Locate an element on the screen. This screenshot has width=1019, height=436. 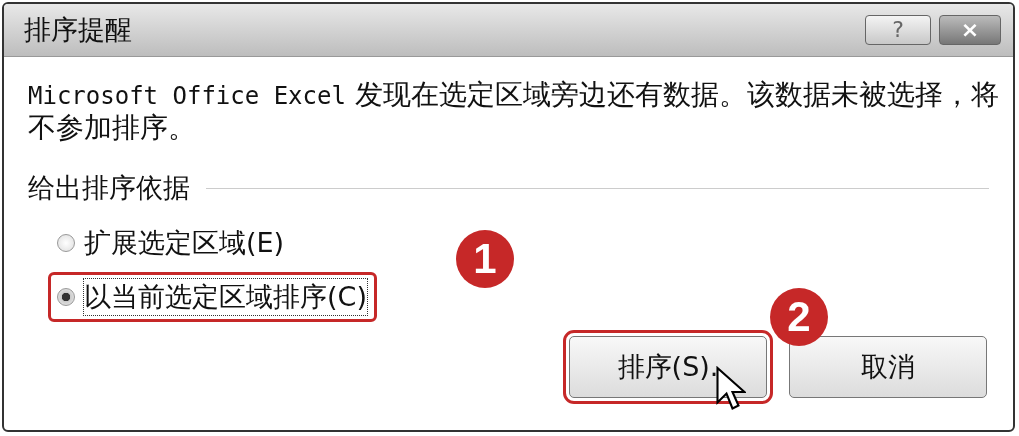
window-title: 排序提醒 is located at coordinates (78, 30).